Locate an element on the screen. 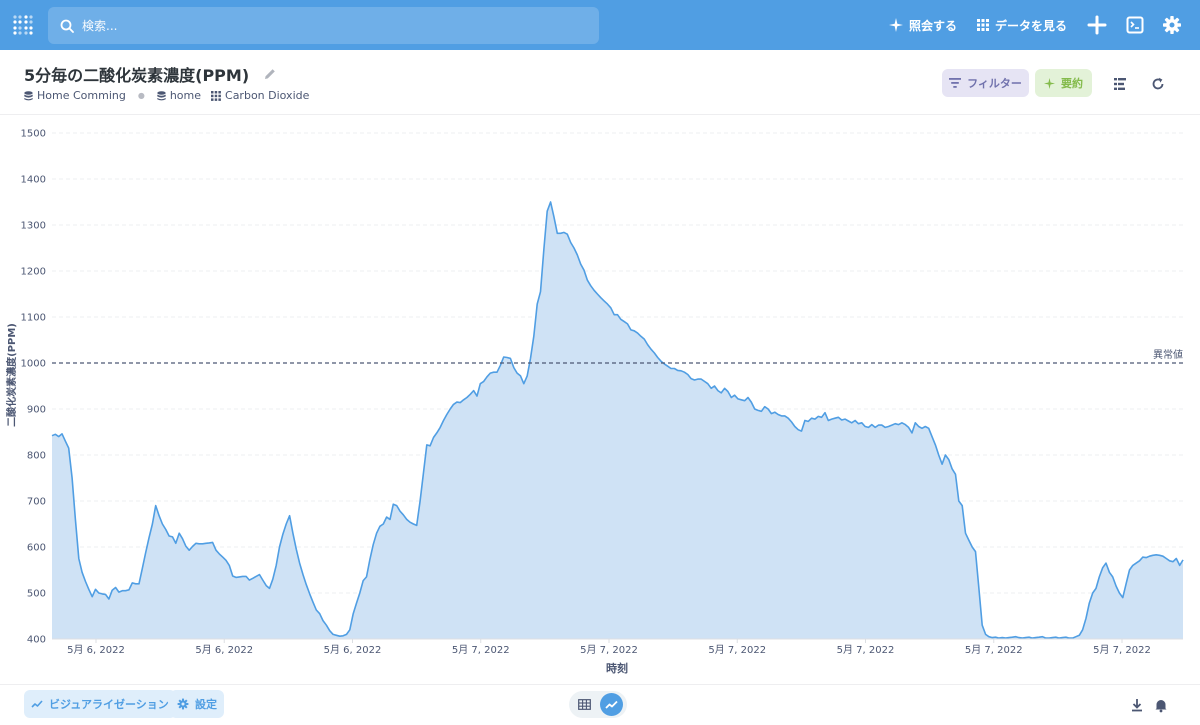 The height and width of the screenshot is (725, 1200). breadcrumb-schema-label: home is located at coordinates (185, 95).